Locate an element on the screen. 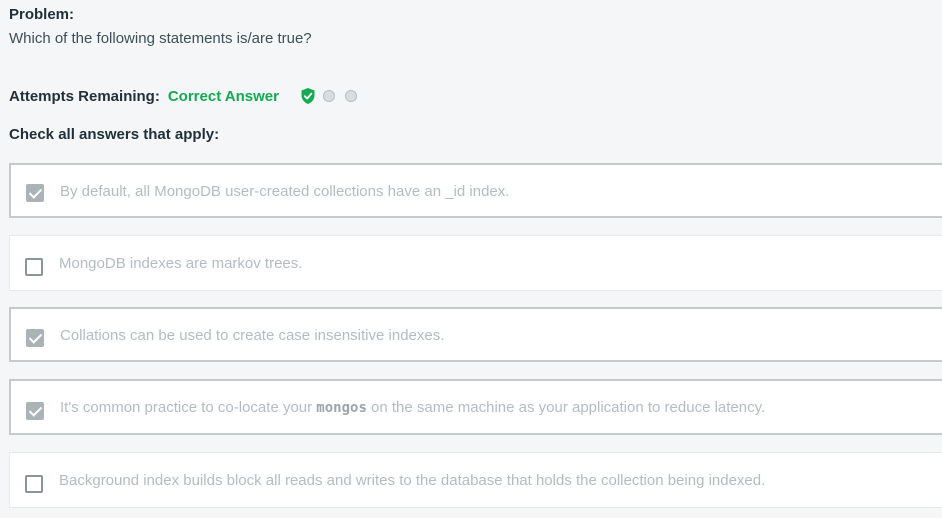 Image resolution: width=942 pixels, height=518 pixels. attempts-label: Attempts Remaining: is located at coordinates (84, 96).